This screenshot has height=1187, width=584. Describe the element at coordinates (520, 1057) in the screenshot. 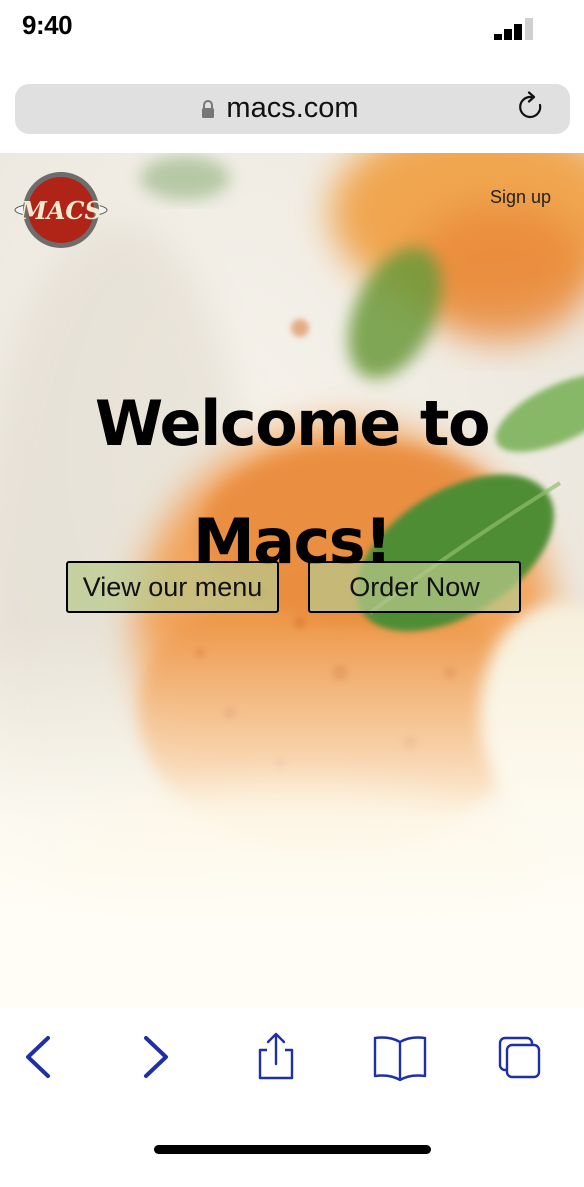

I see `tabs-icon` at that location.